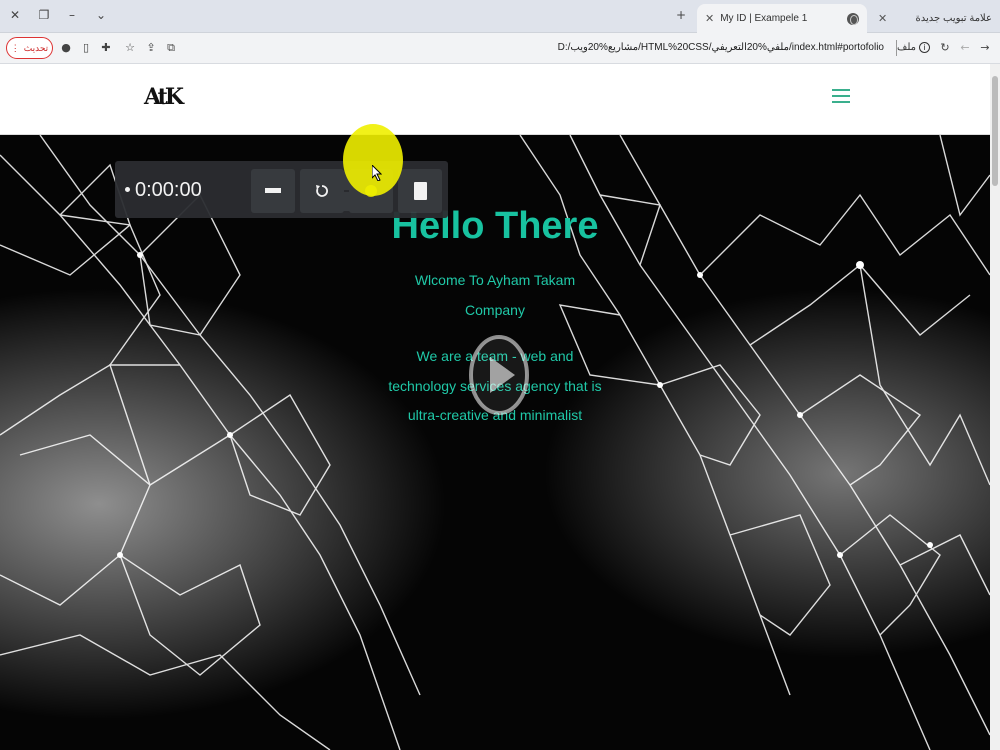 This screenshot has width=1000, height=750. What do you see at coordinates (965, 48) in the screenshot?
I see `forward-icon: ←` at bounding box center [965, 48].